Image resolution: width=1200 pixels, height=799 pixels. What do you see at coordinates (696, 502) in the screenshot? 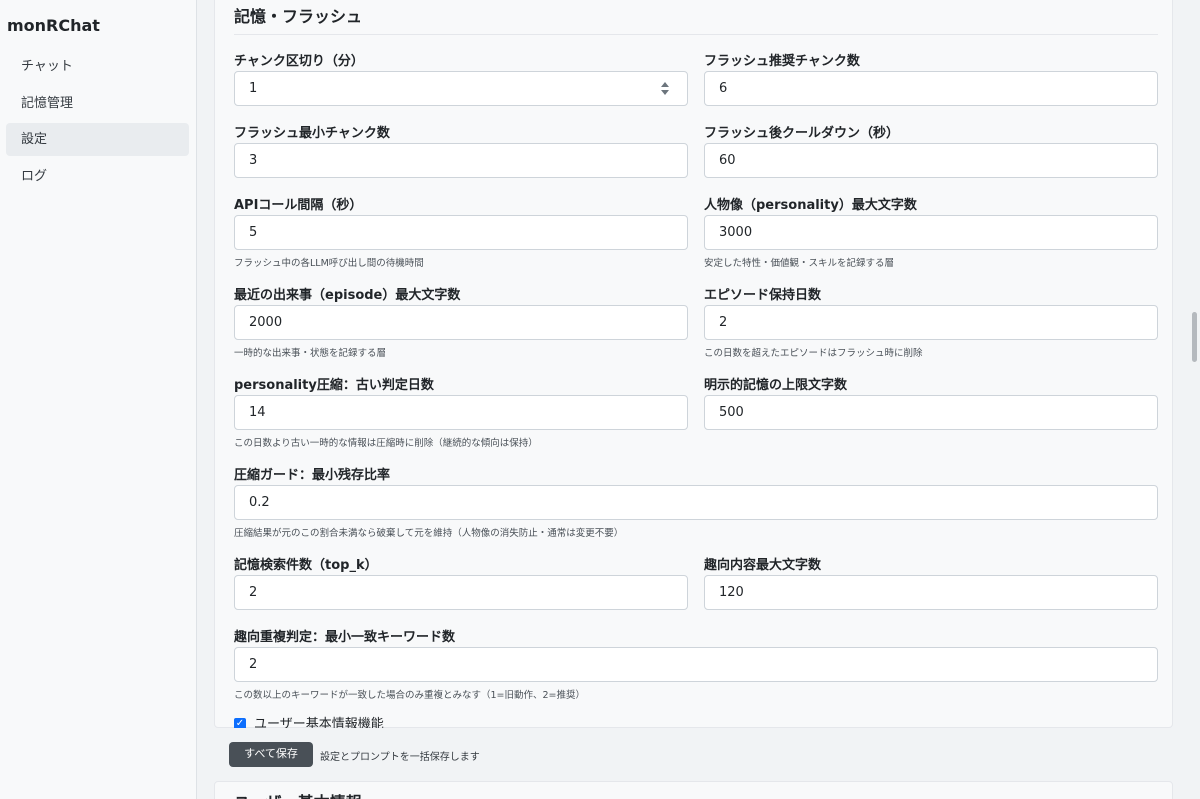
I see `compress-guard-input: 0.2` at bounding box center [696, 502].